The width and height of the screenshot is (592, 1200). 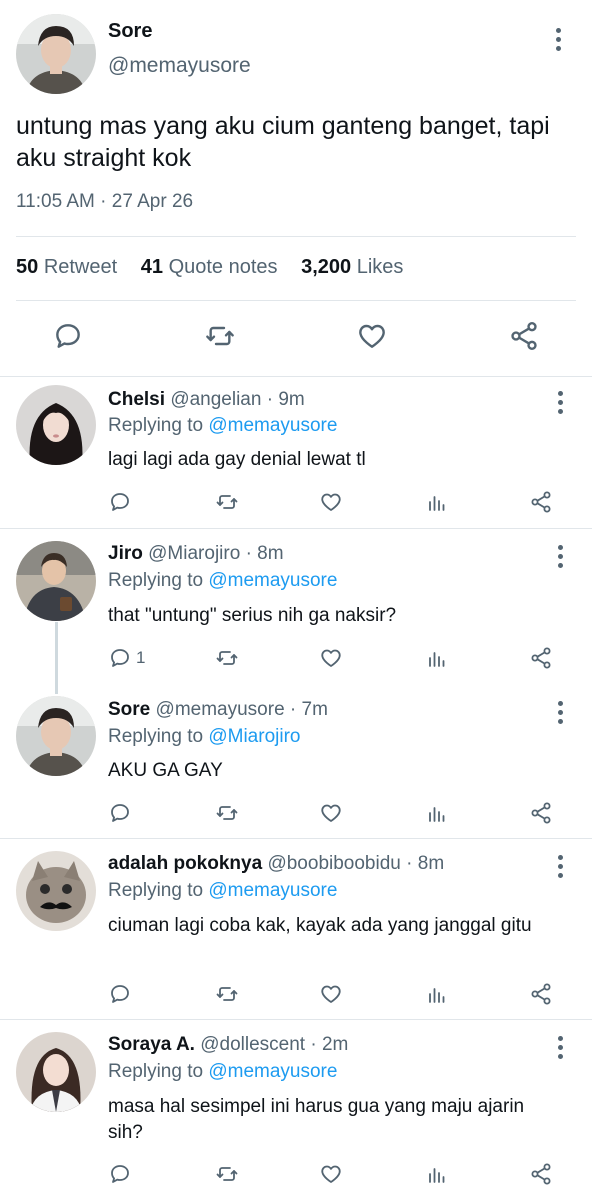 What do you see at coordinates (209, 267) in the screenshot?
I see `quotes-stat: 41 Quote notes` at bounding box center [209, 267].